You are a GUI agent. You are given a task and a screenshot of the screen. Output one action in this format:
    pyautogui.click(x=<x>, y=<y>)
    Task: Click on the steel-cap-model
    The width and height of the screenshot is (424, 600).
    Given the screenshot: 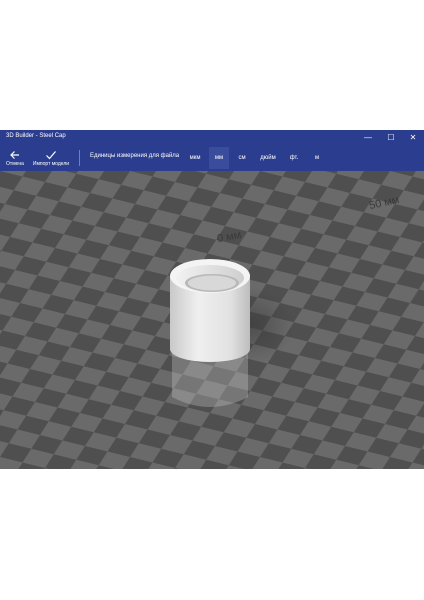 What is the action you would take?
    pyautogui.click(x=210, y=310)
    